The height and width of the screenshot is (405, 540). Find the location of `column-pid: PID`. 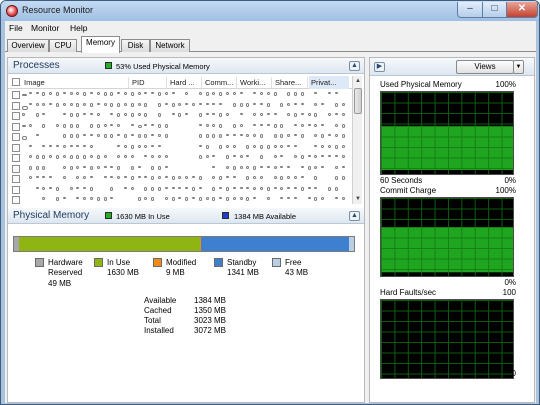

column-pid: PID is located at coordinates (149, 82).